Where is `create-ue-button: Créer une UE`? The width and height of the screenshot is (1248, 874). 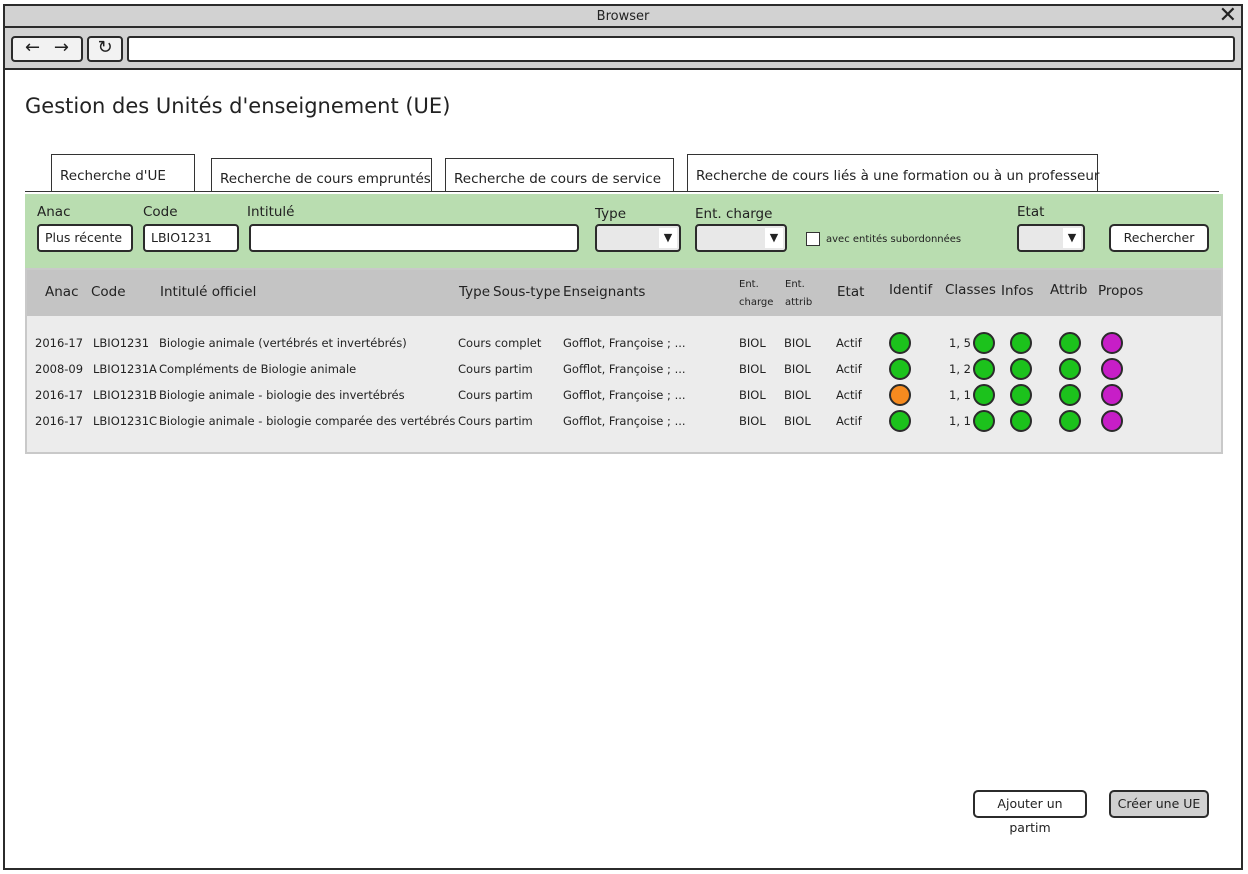 create-ue-button: Créer une UE is located at coordinates (1159, 804).